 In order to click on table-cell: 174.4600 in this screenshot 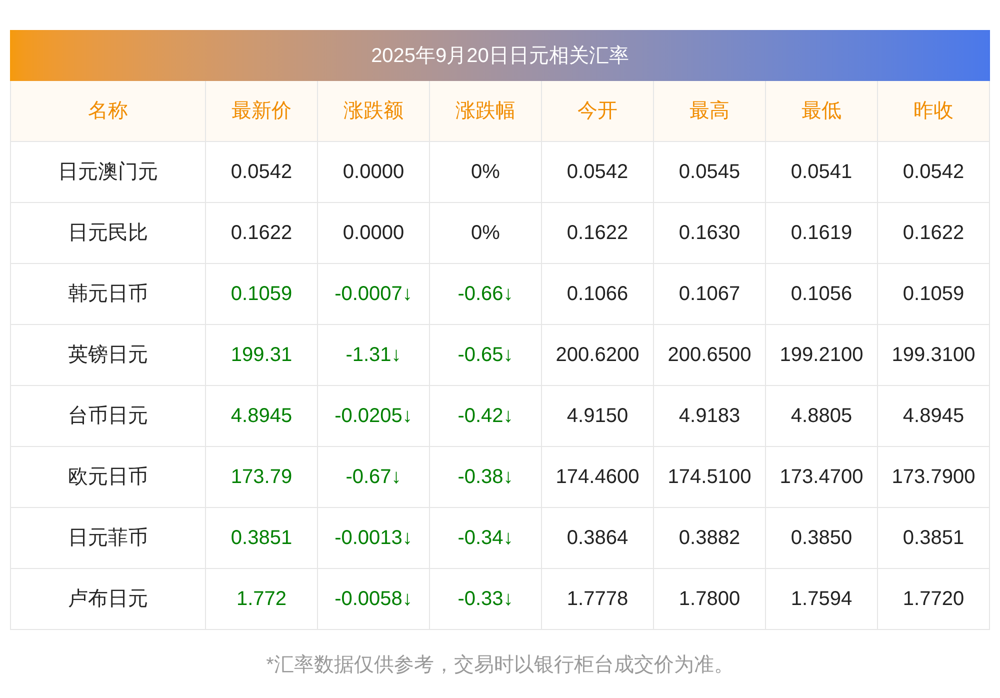, I will do `click(598, 477)`.